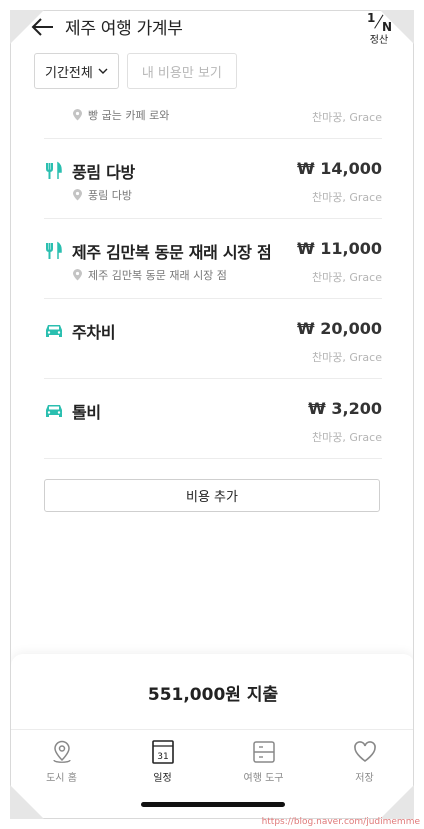 This screenshot has width=424, height=829. I want to click on expense-name: 톨비, so click(86, 412).